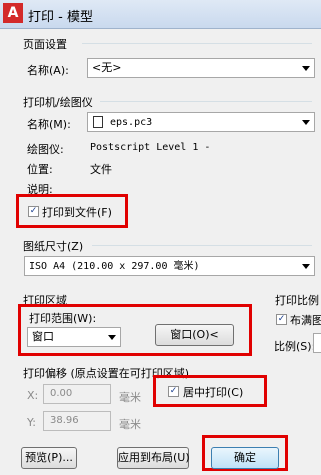 The height and width of the screenshot is (475, 321). Describe the element at coordinates (130, 424) in the screenshot. I see `offset-y-unit: 毫米` at that location.